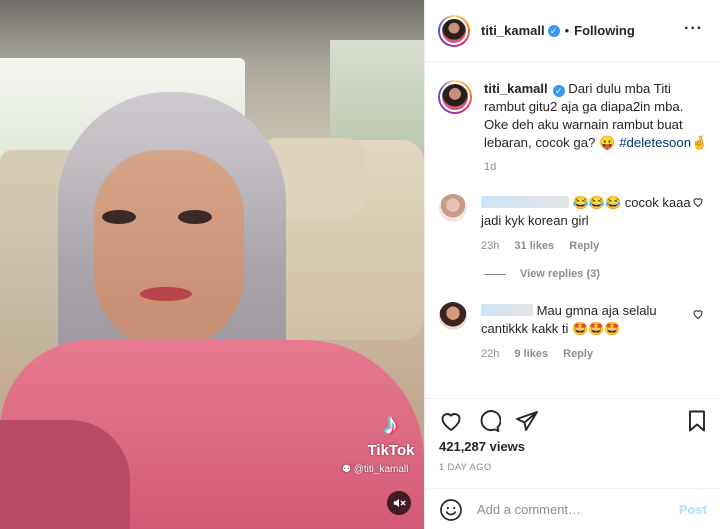 This screenshot has height=529, width=720. What do you see at coordinates (699, 142) in the screenshot?
I see `caption-tail-emoji: 🤞` at bounding box center [699, 142].